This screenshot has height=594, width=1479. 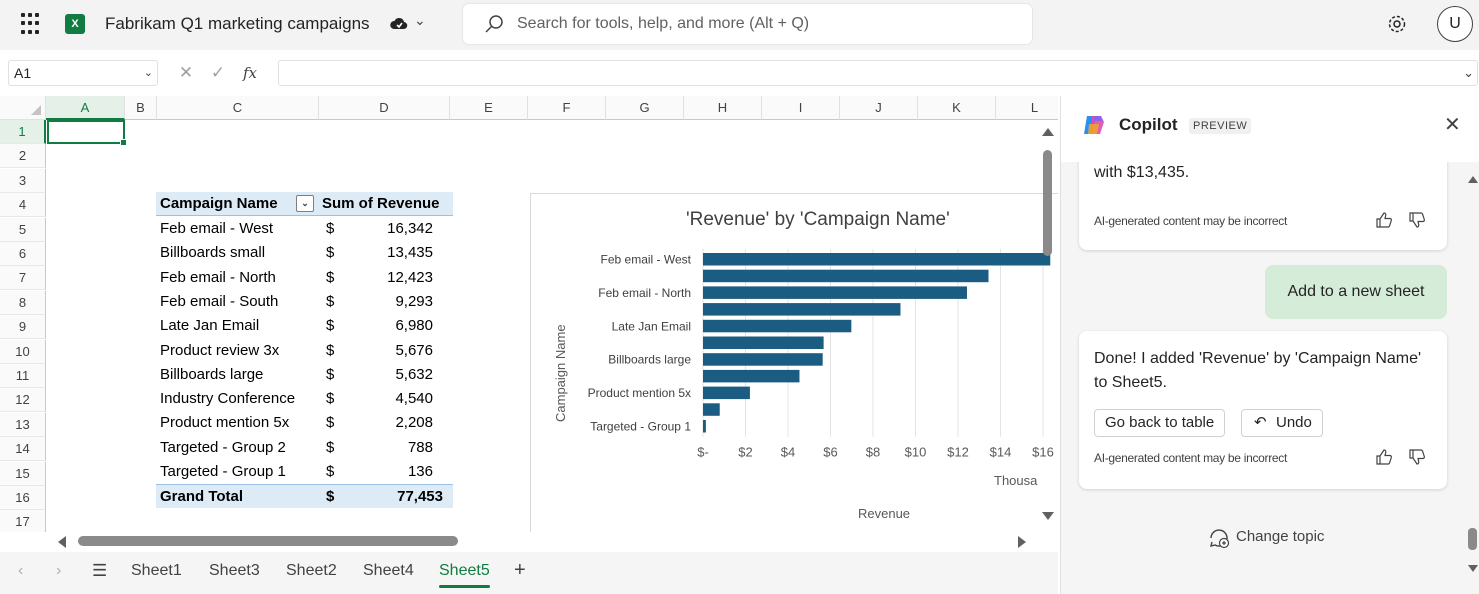 I want to click on scroll-left-arrow-icon, so click(x=62, y=542).